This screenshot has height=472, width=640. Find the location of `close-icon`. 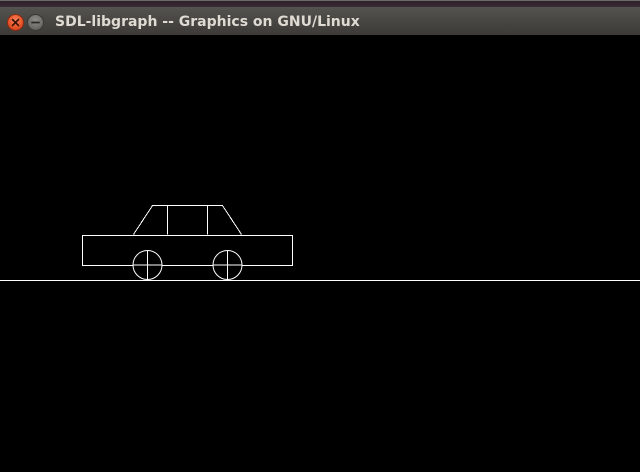

close-icon is located at coordinates (15, 22).